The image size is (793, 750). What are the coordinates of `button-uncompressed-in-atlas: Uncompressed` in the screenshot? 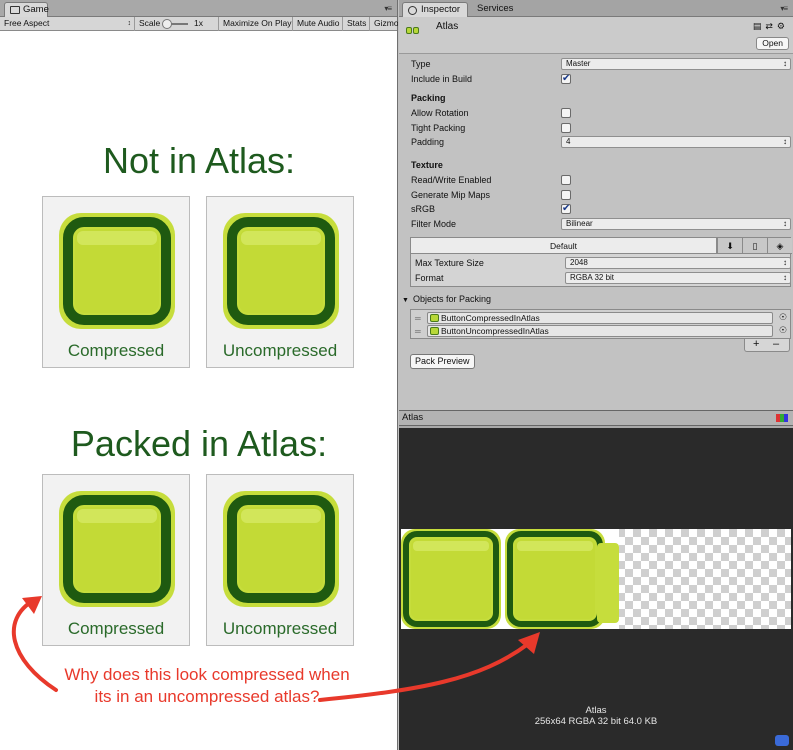 It's located at (280, 560).